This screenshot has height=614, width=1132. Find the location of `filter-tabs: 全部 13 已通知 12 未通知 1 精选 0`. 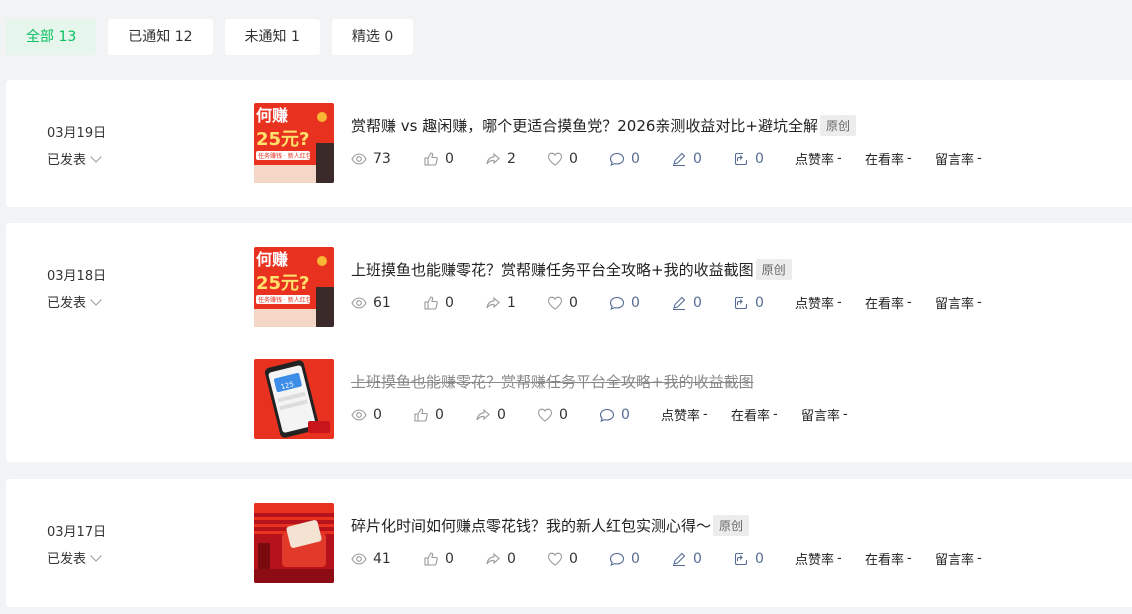

filter-tabs: 全部 13 已通知 12 未通知 1 精选 0 is located at coordinates (210, 37).